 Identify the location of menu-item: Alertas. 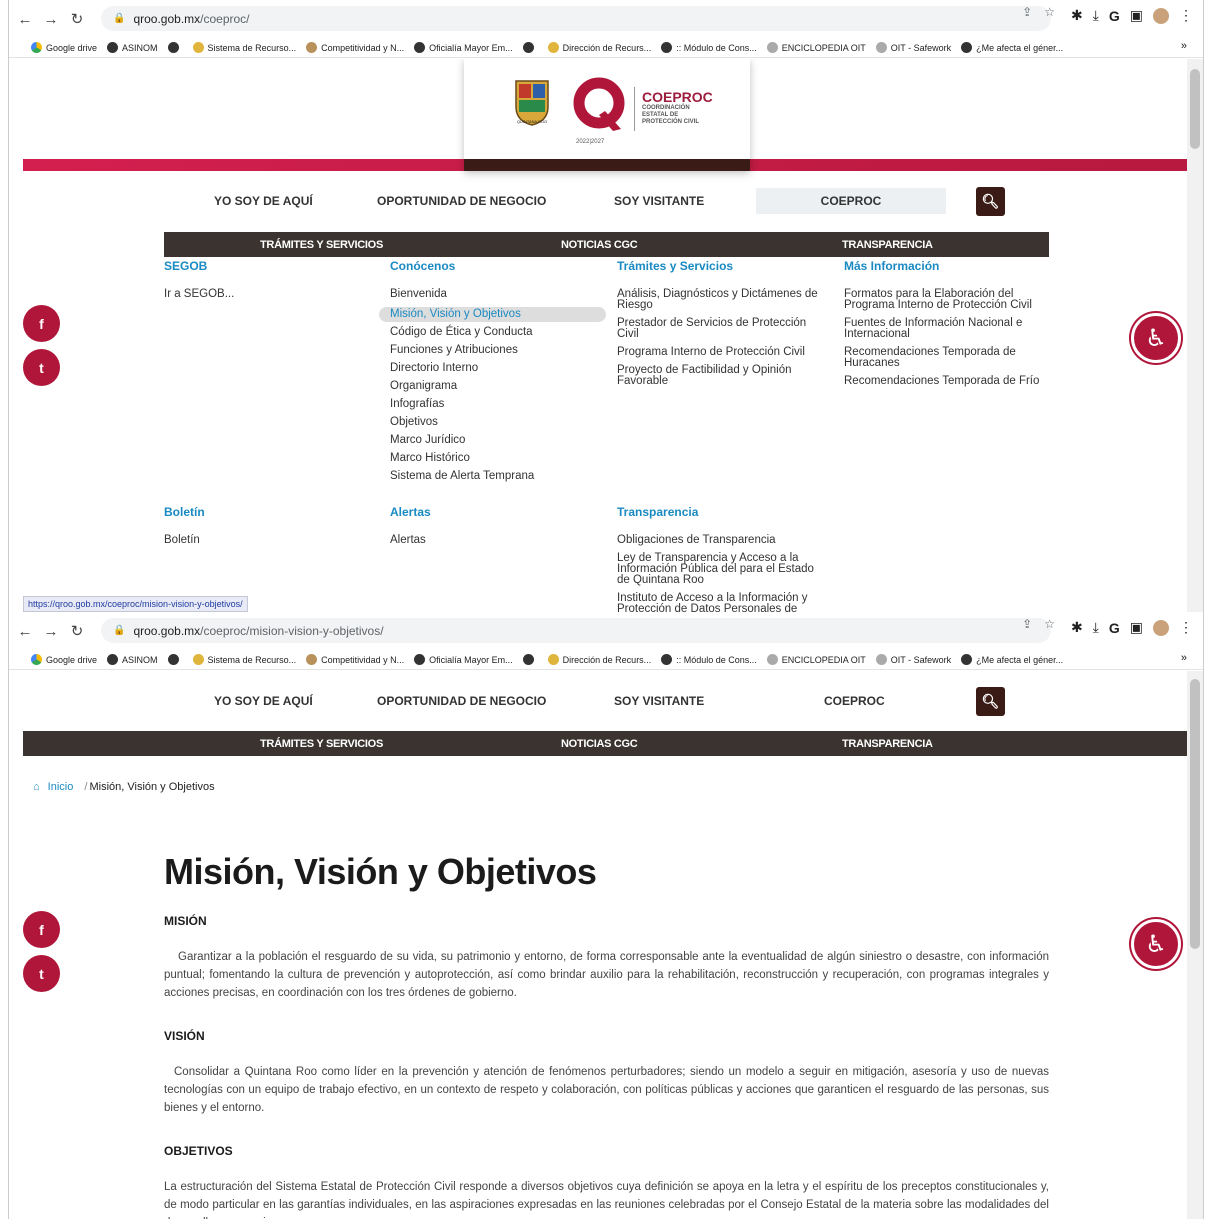
(492, 540).